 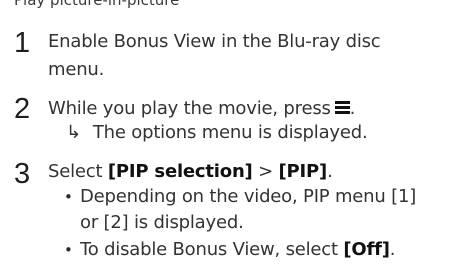 I want to click on step-text: Select [PIP selection] > [PIP]., so click(x=190, y=172).